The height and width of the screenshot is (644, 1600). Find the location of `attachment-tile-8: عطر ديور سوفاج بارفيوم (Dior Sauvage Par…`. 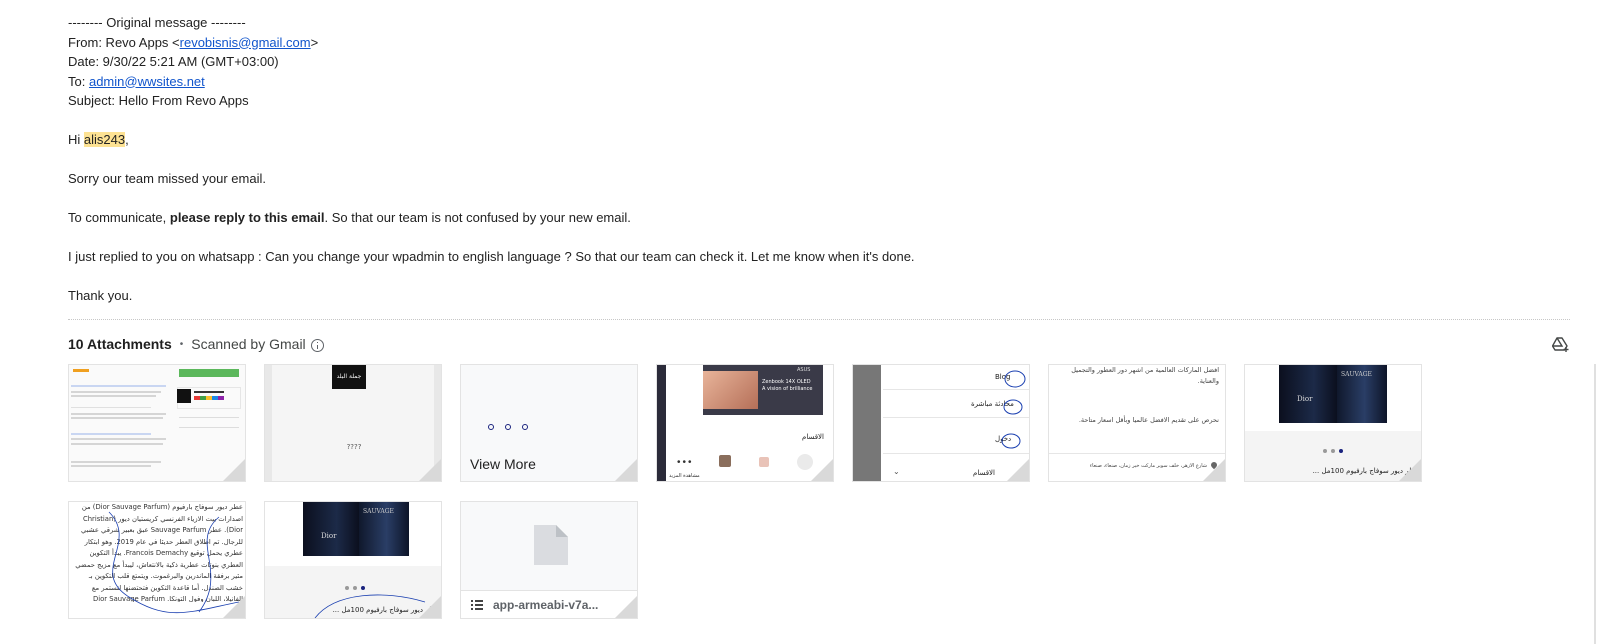

attachment-tile-8: عطر ديور سوفاج بارفيوم (Dior Sauvage Par… is located at coordinates (157, 560).